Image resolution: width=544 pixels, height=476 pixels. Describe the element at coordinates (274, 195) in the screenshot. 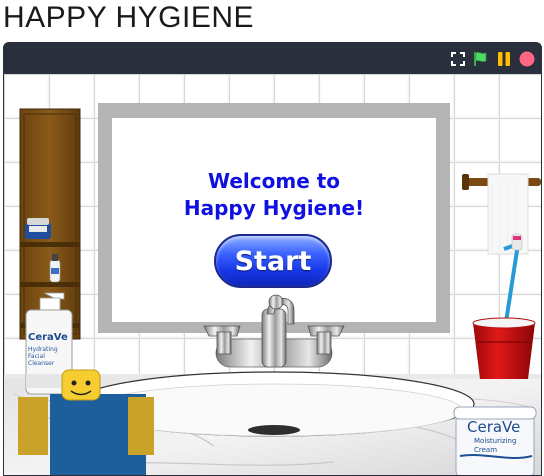

I see `welcome-heading: Welcome to Happy Hygiene!` at that location.